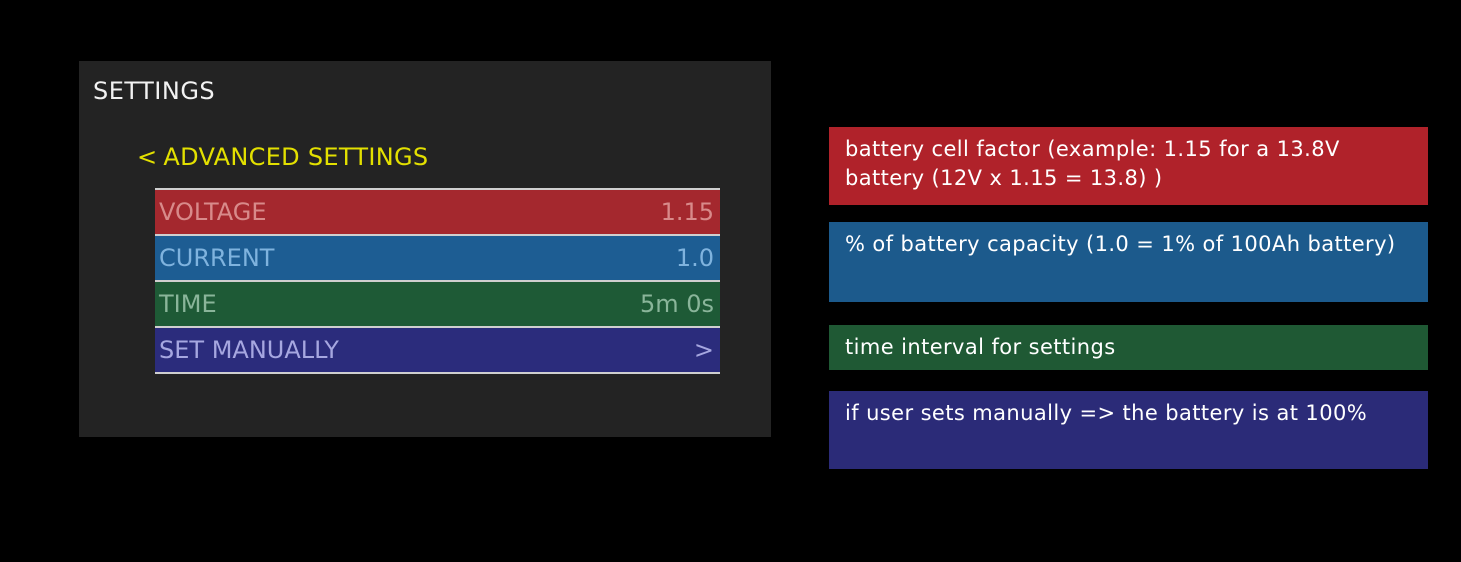 The image size is (1461, 562). I want to click on set-manually-row: SET MANUALLY >, so click(437, 351).